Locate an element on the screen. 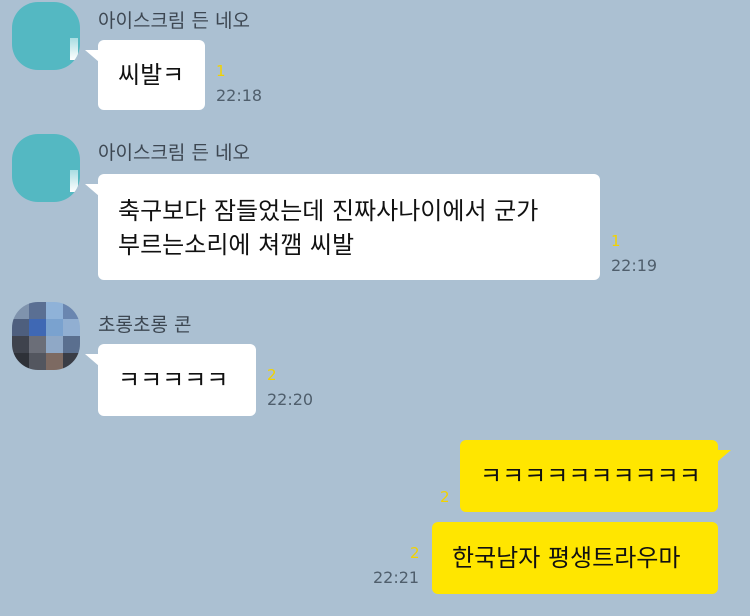 The height and width of the screenshot is (616, 750). message-text-line: 부르는소리에 쳐깸 씨발 is located at coordinates (236, 245).